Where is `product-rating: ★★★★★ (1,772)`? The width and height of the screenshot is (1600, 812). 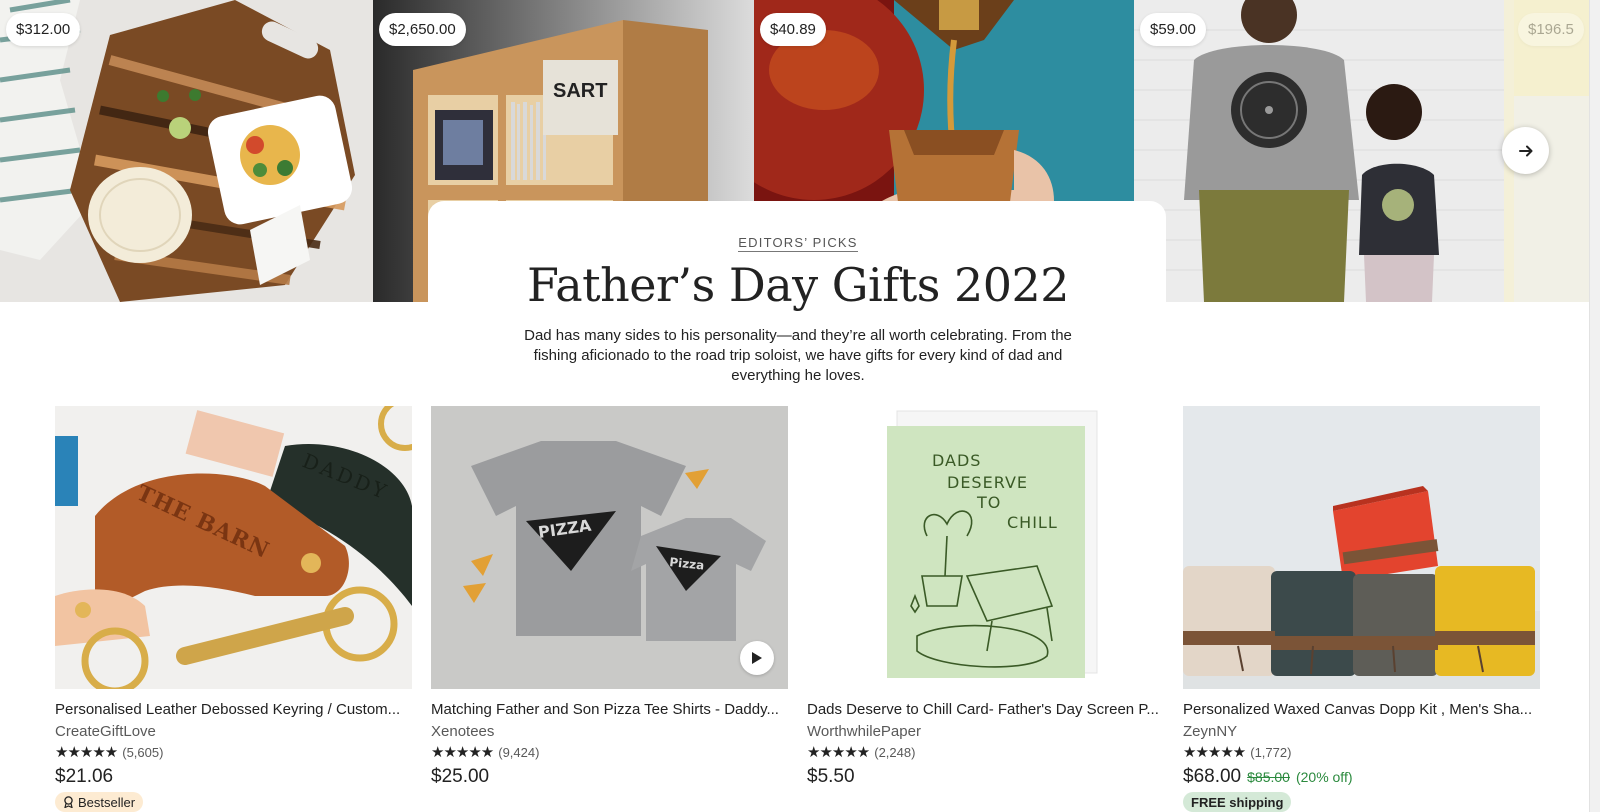 product-rating: ★★★★★ (1,772) is located at coordinates (1361, 753).